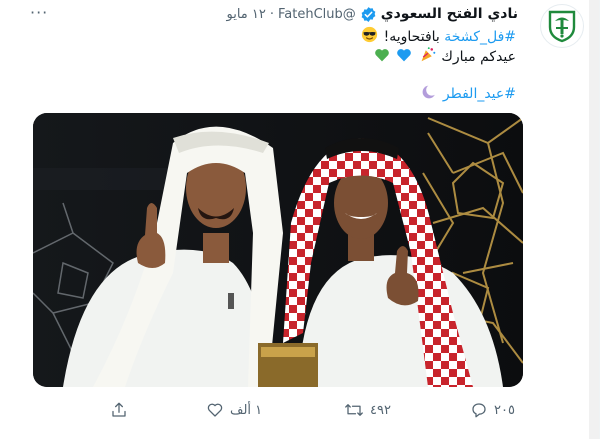 The image size is (600, 439). Describe the element at coordinates (427, 57) in the screenshot. I see `party-popper-emoji-icon` at that location.